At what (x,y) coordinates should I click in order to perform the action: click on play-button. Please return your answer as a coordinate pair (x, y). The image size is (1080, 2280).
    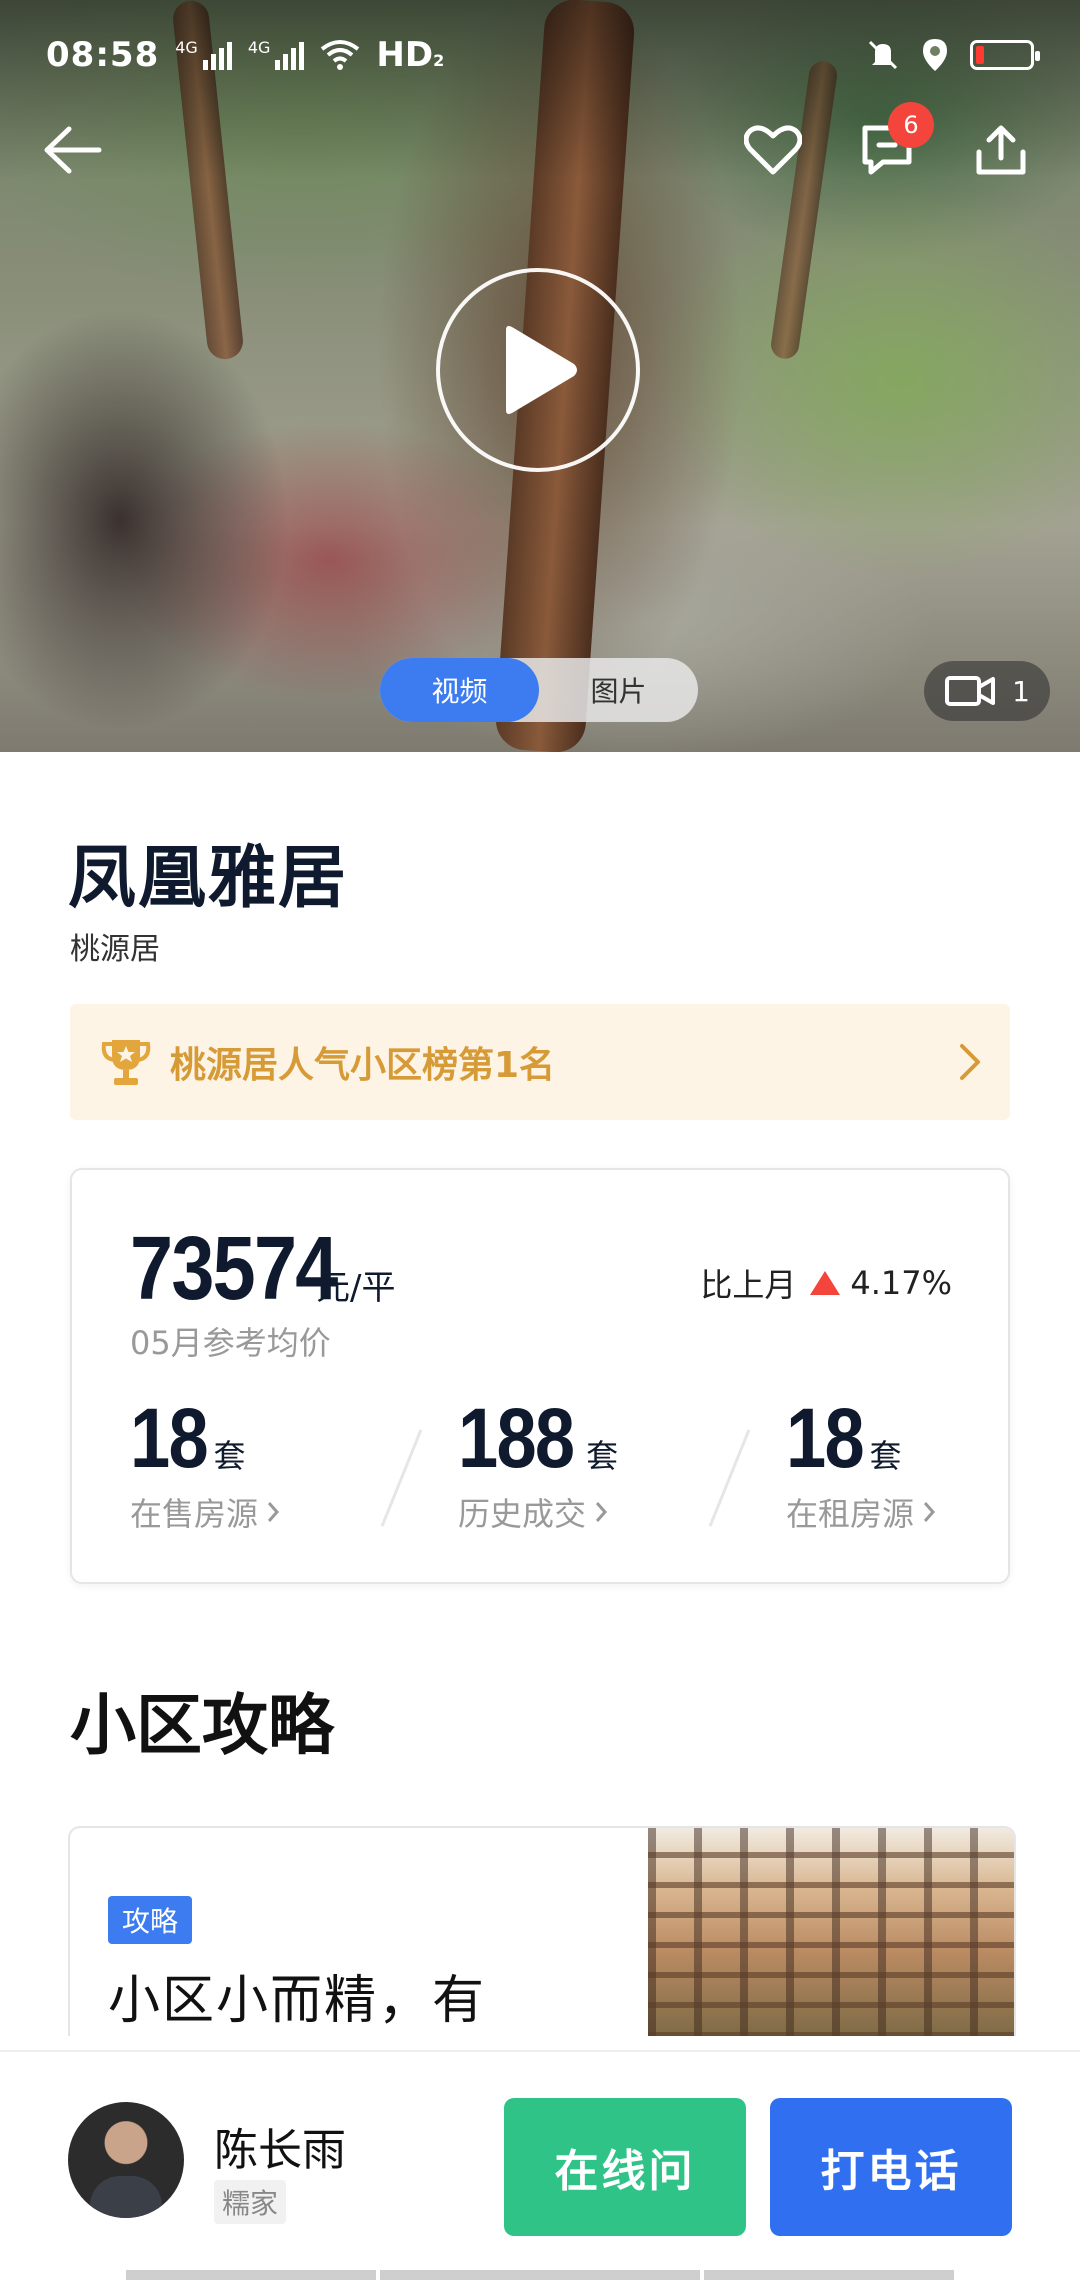
    Looking at the image, I should click on (538, 370).